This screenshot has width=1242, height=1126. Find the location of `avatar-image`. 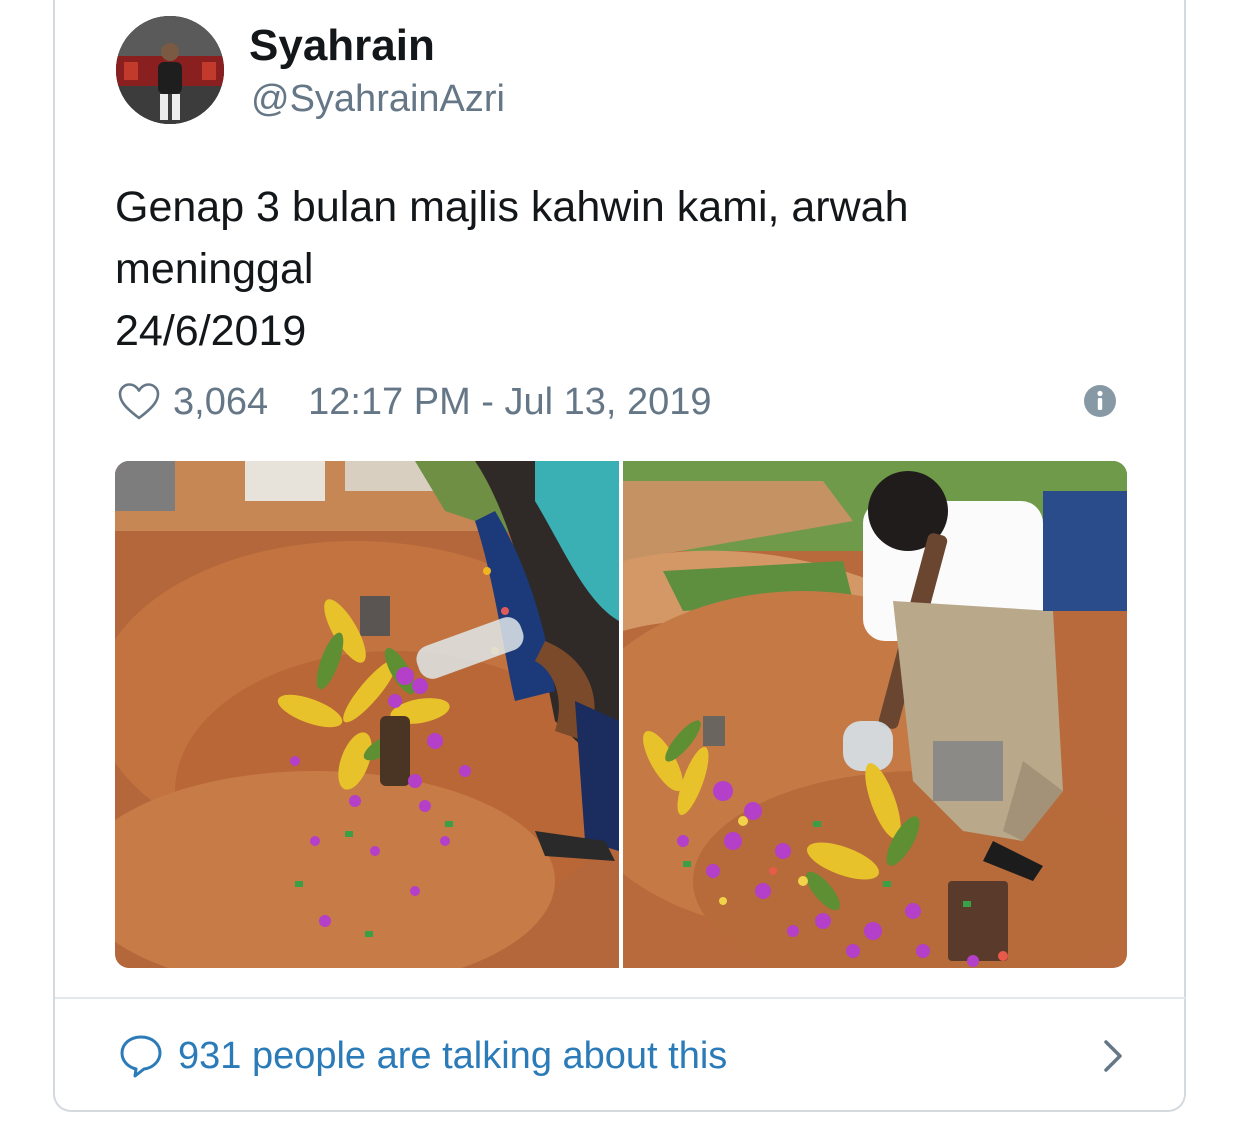

avatar-image is located at coordinates (170, 70).